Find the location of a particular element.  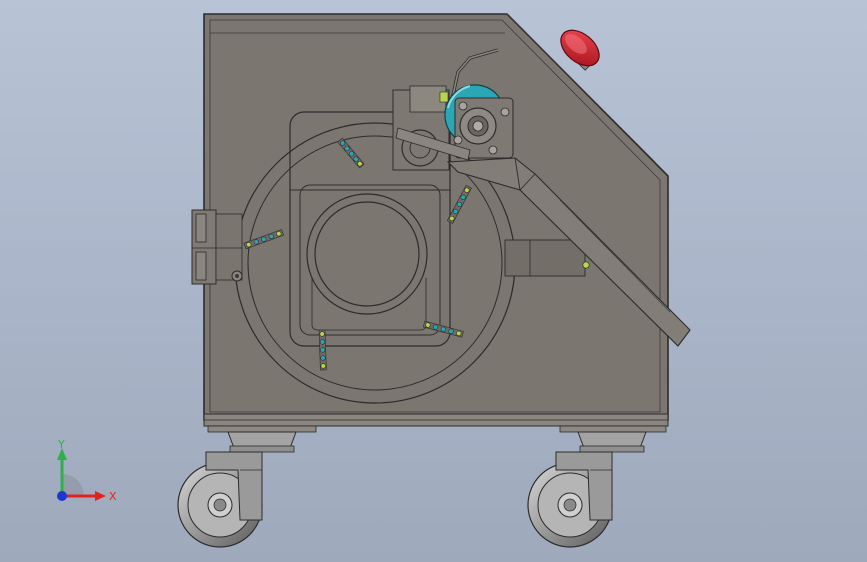

caster-left is located at coordinates (237, 489).